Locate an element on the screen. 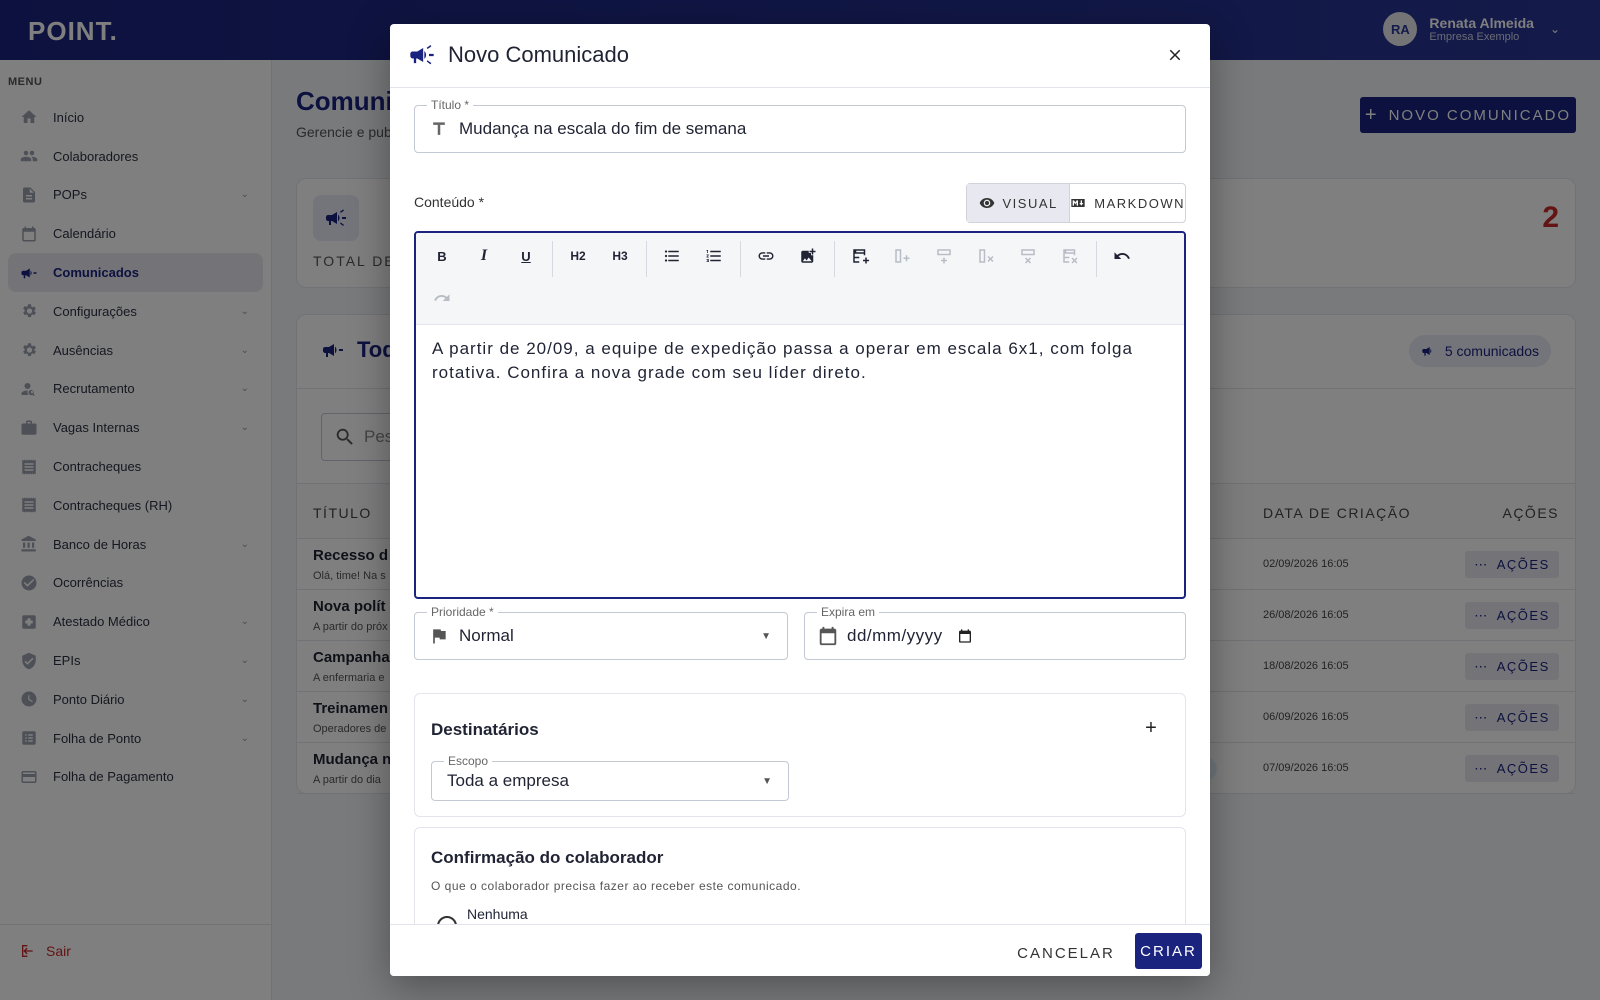 Image resolution: width=1600 pixels, height=1000 pixels. numbered-list-button is located at coordinates (714, 256).